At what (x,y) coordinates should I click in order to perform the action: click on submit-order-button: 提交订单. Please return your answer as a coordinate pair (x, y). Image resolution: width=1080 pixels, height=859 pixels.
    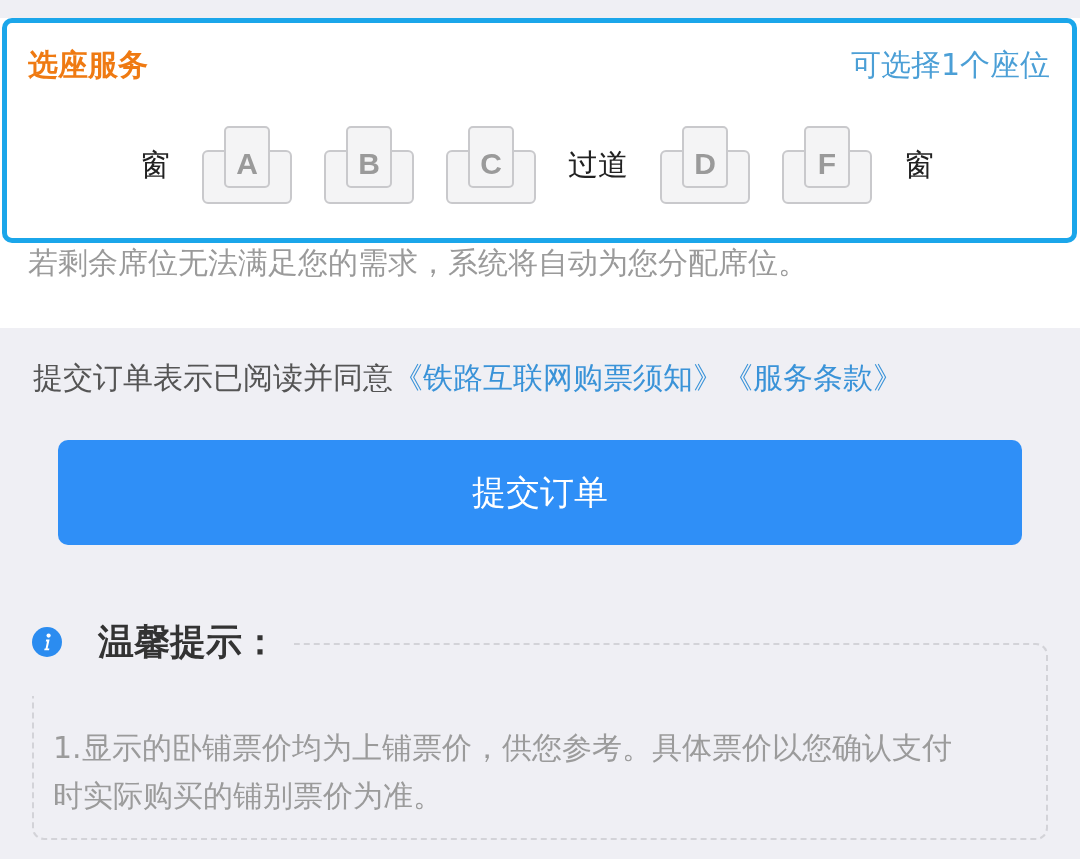
    Looking at the image, I should click on (540, 492).